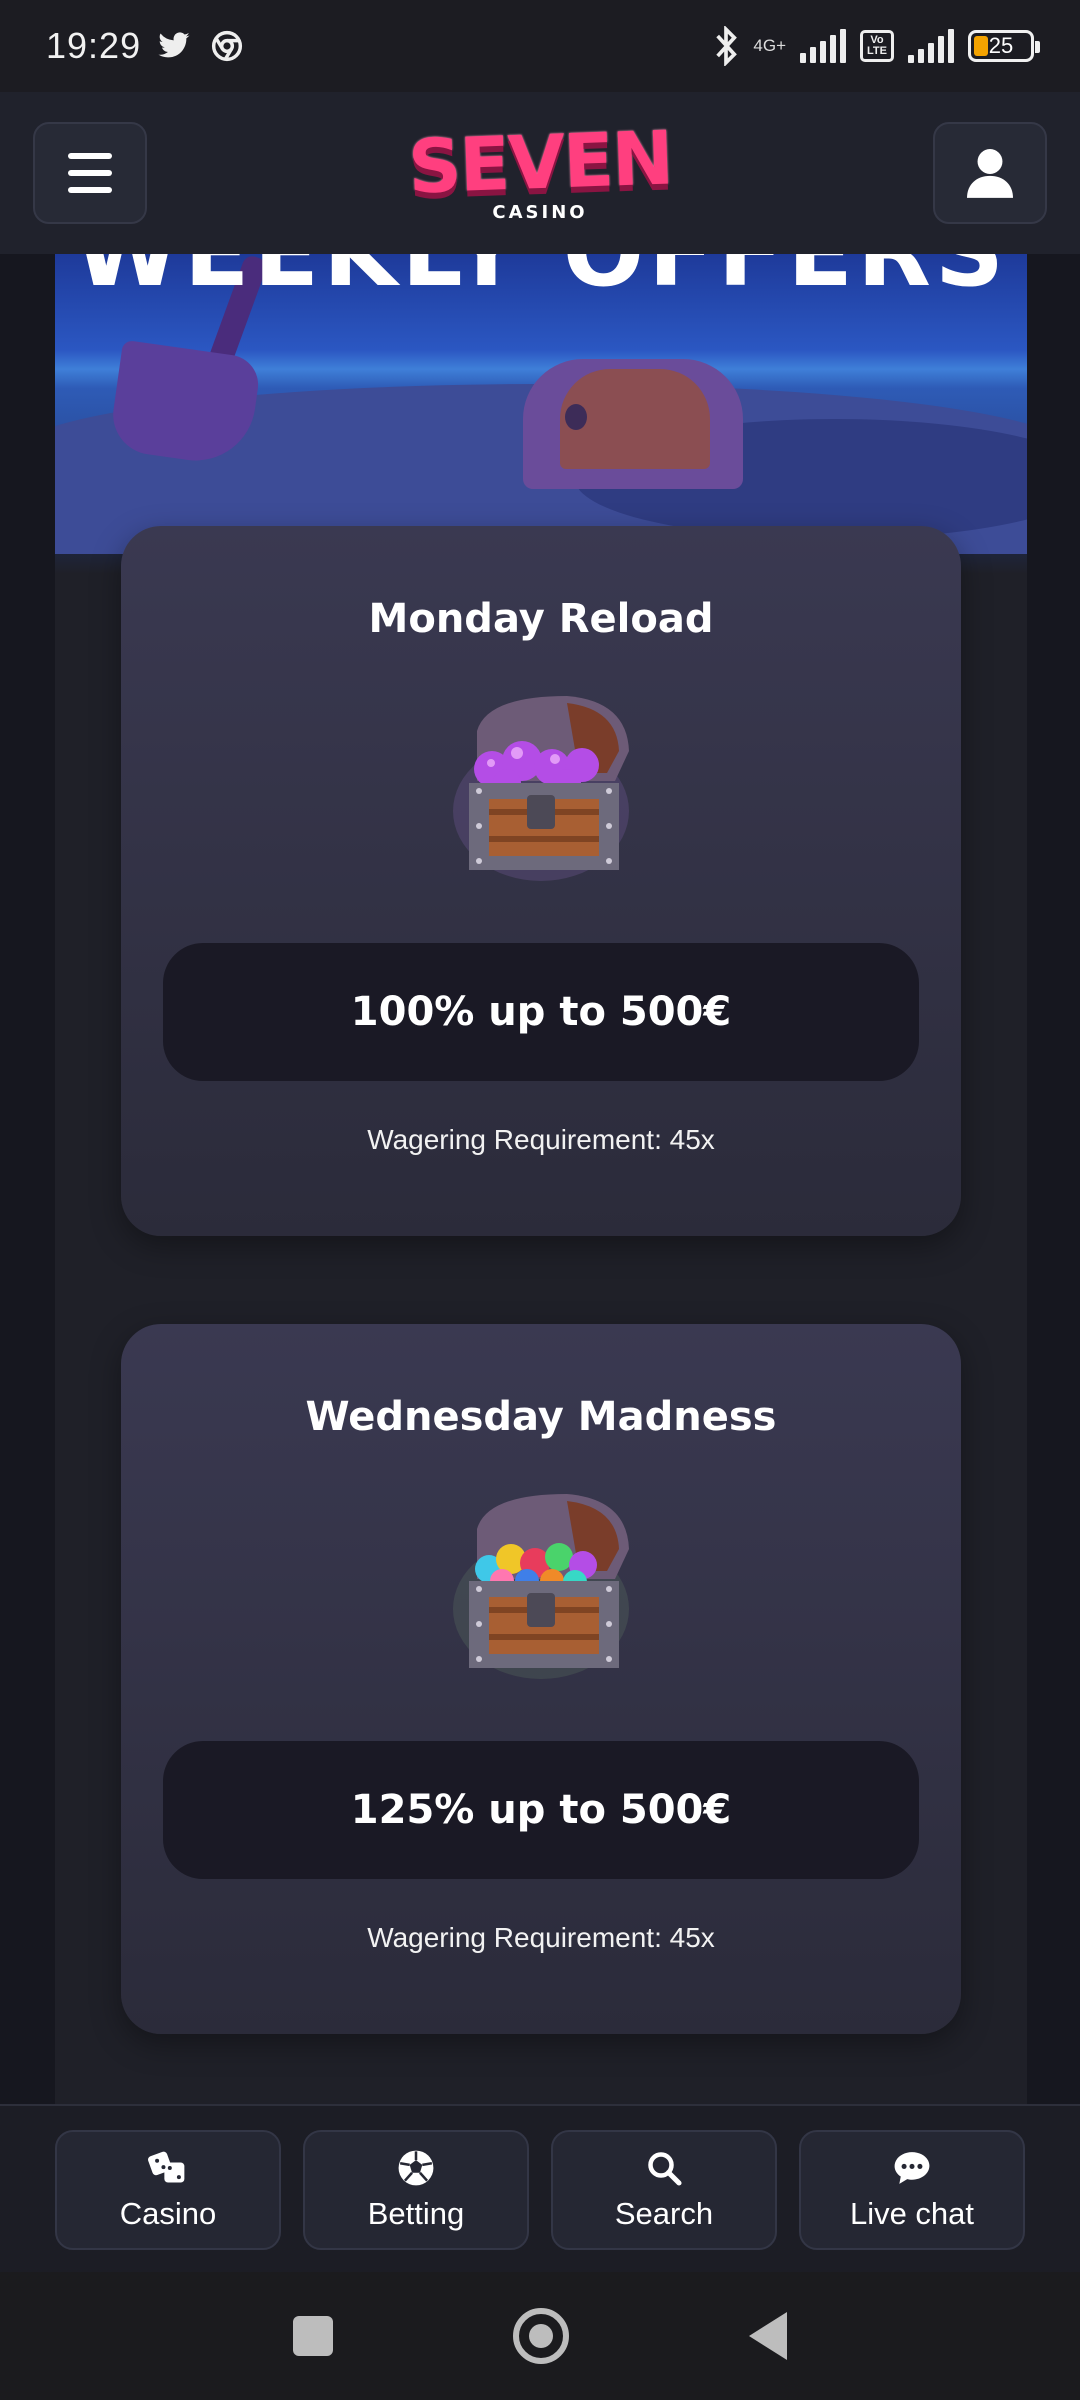 The width and height of the screenshot is (1080, 2400). Describe the element at coordinates (576, 417) in the screenshot. I see `background-chest-lock` at that location.